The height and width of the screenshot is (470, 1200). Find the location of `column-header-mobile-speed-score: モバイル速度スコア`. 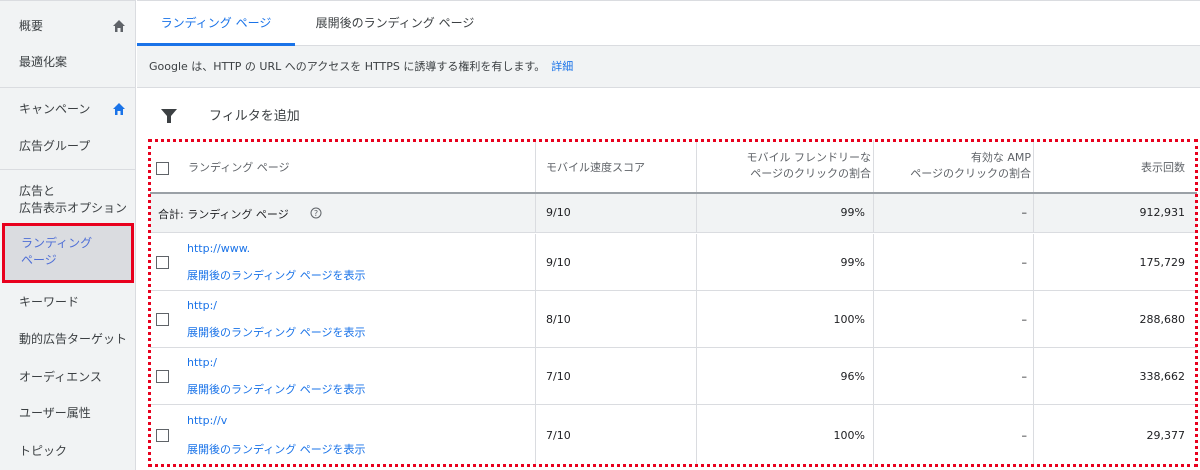

column-header-mobile-speed-score: モバイル速度スコア is located at coordinates (595, 168).